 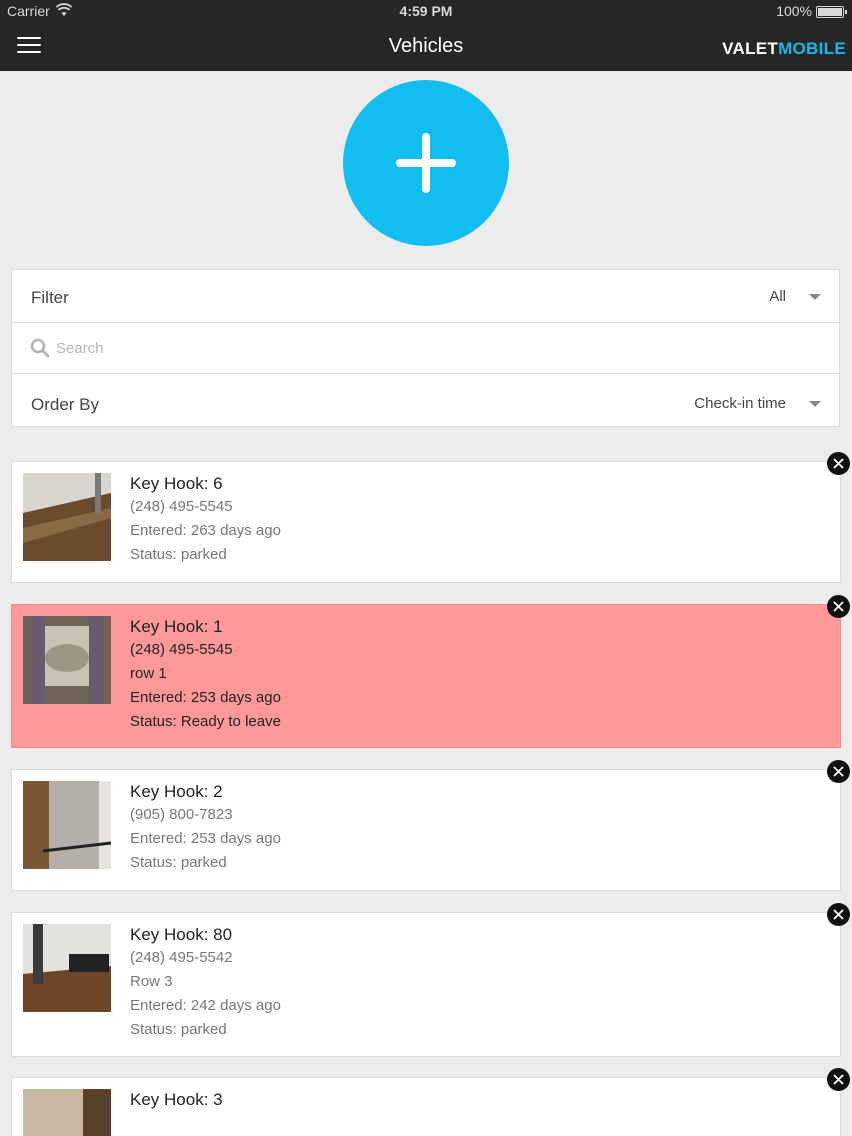 I want to click on order-by-label: Order By, so click(x=65, y=404).